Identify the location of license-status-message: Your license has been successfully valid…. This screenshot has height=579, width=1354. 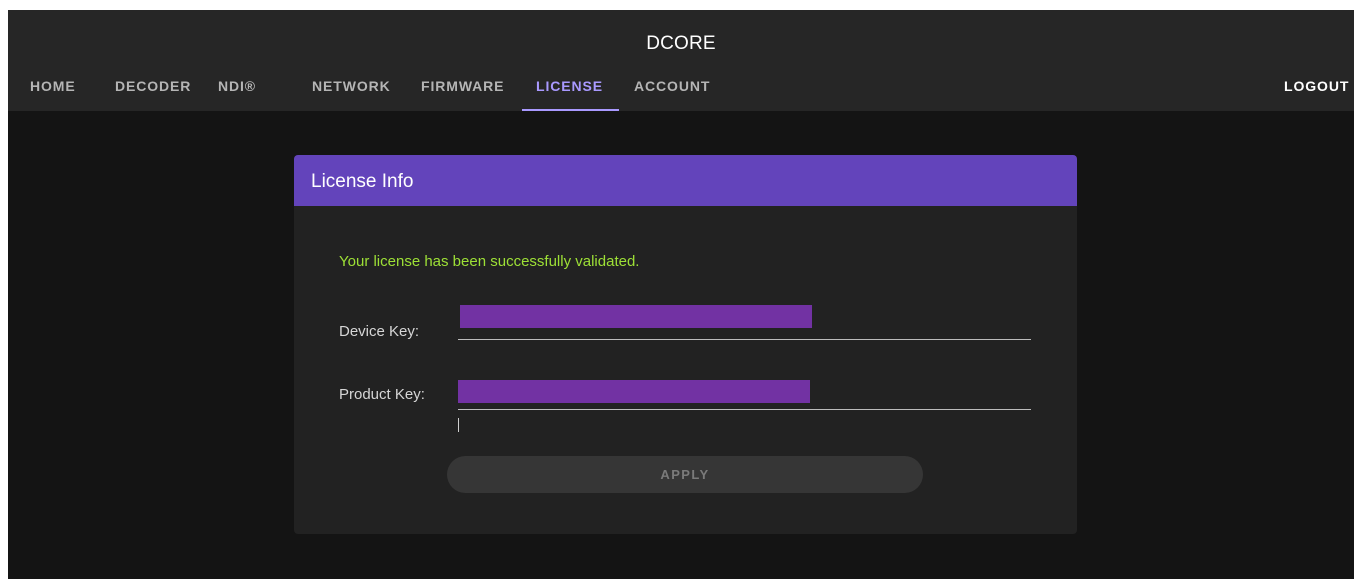
(489, 261).